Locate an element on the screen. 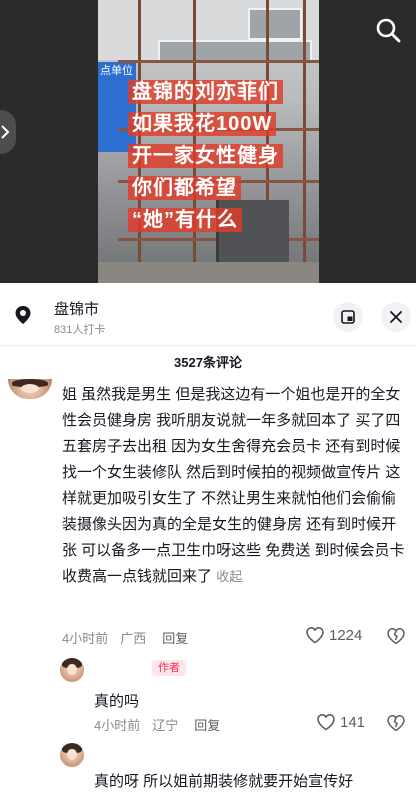  scaffold-bar is located at coordinates (218, 61).